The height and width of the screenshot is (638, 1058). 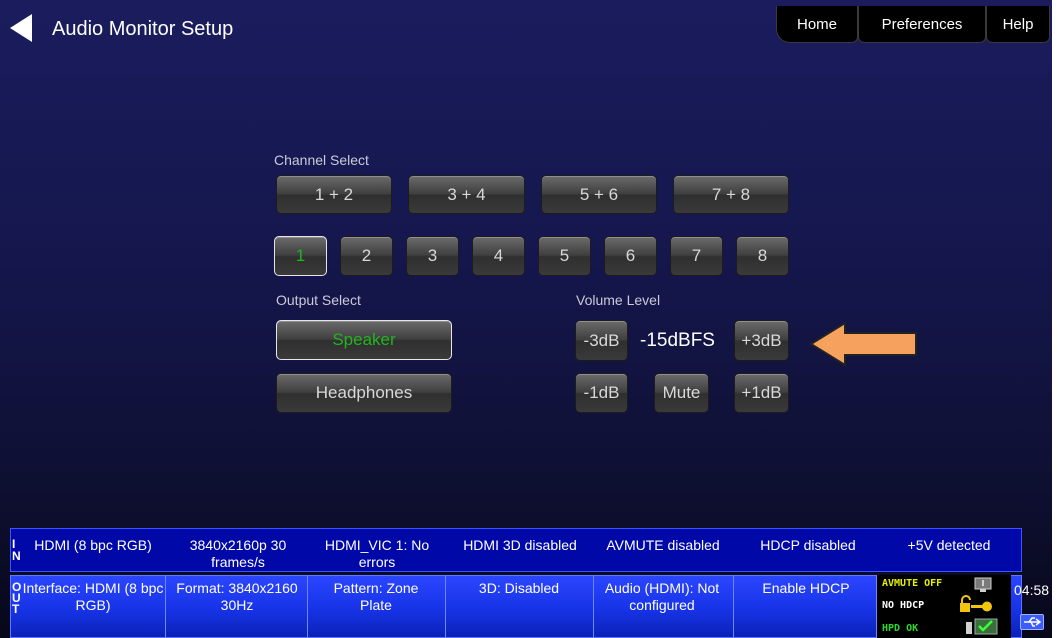 What do you see at coordinates (731, 194) in the screenshot?
I see `channel-pair-7-8-button: 7 + 8` at bounding box center [731, 194].